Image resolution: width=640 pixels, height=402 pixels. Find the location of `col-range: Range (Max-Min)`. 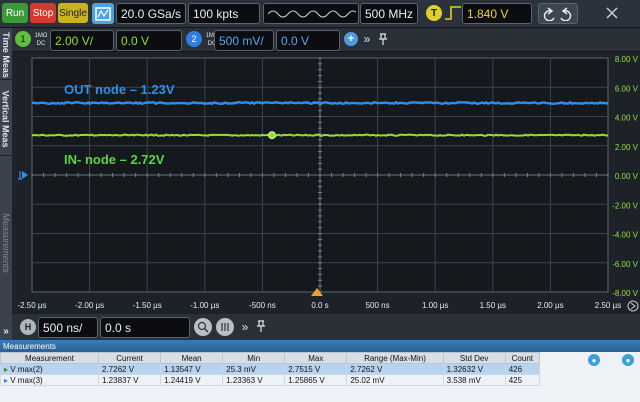

col-range: Range (Max-Min) is located at coordinates (395, 358).